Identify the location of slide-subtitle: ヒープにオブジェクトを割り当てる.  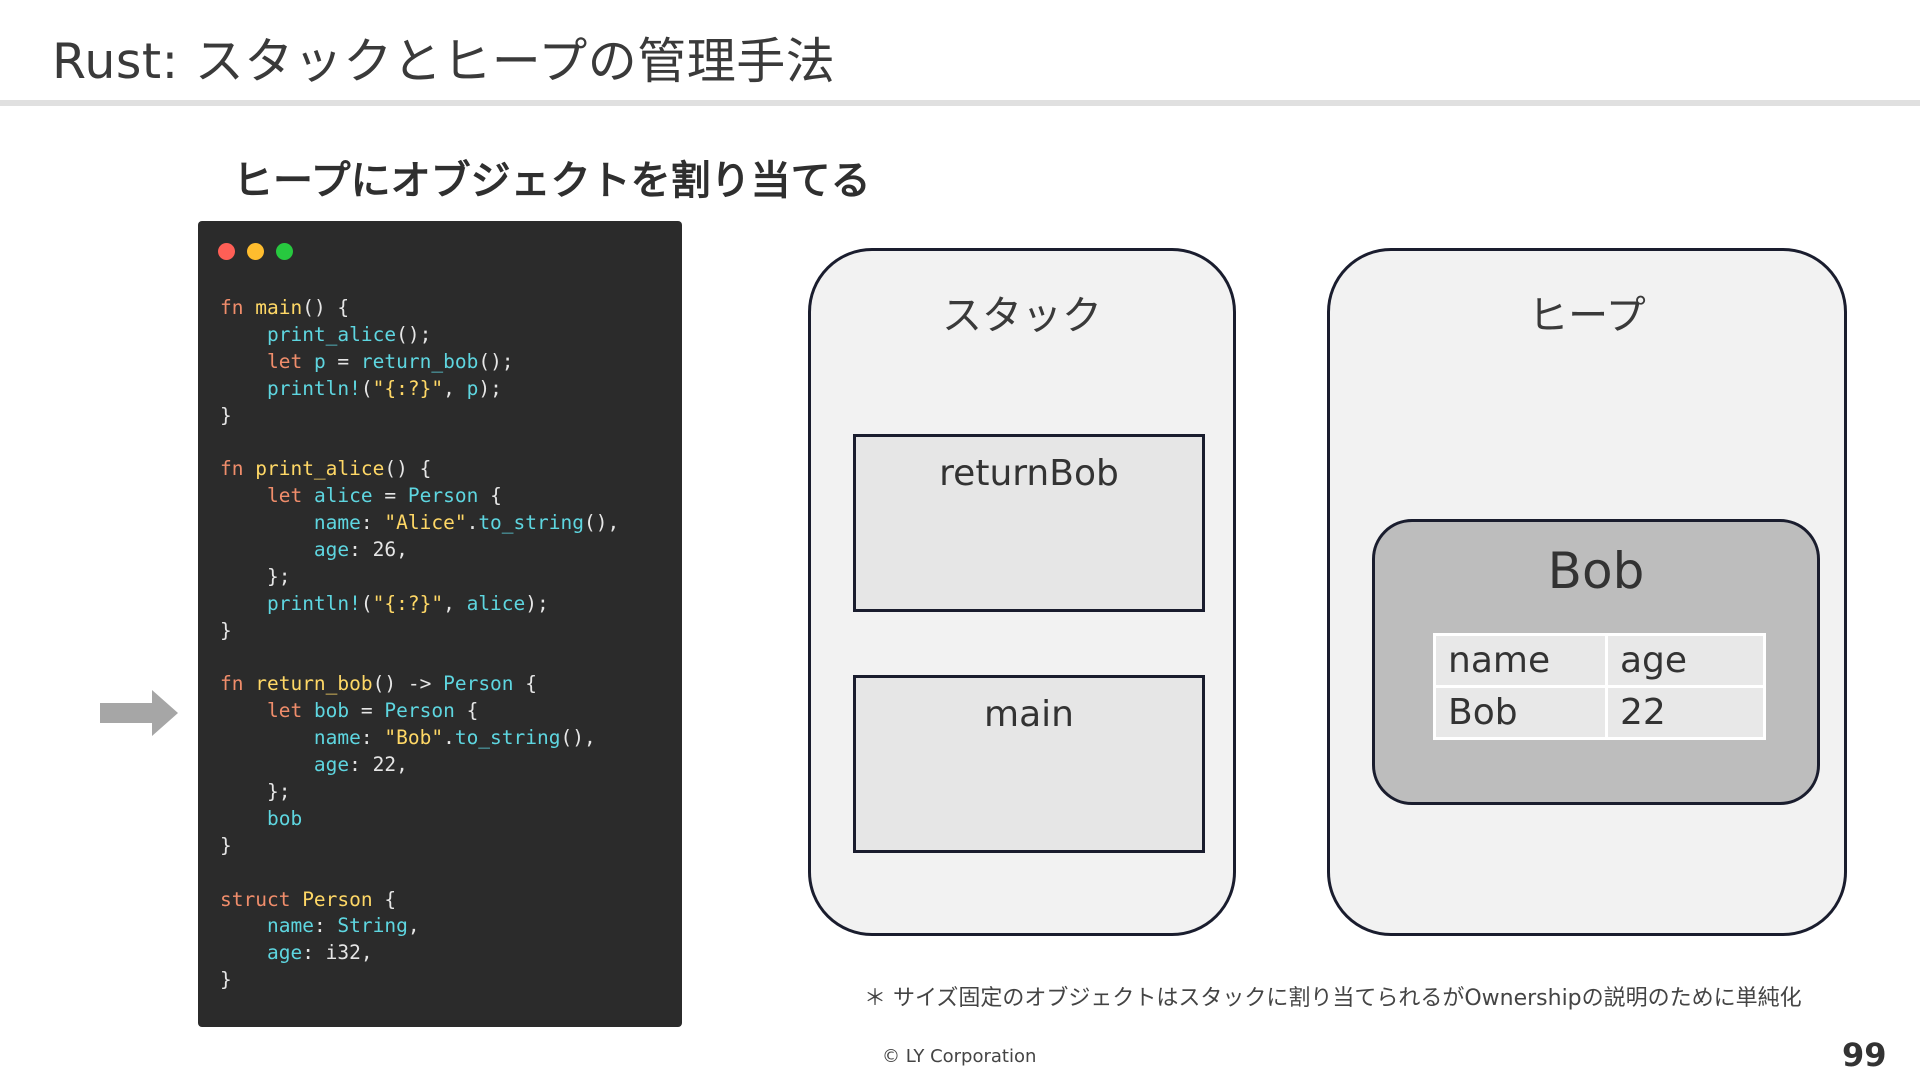
(552, 181).